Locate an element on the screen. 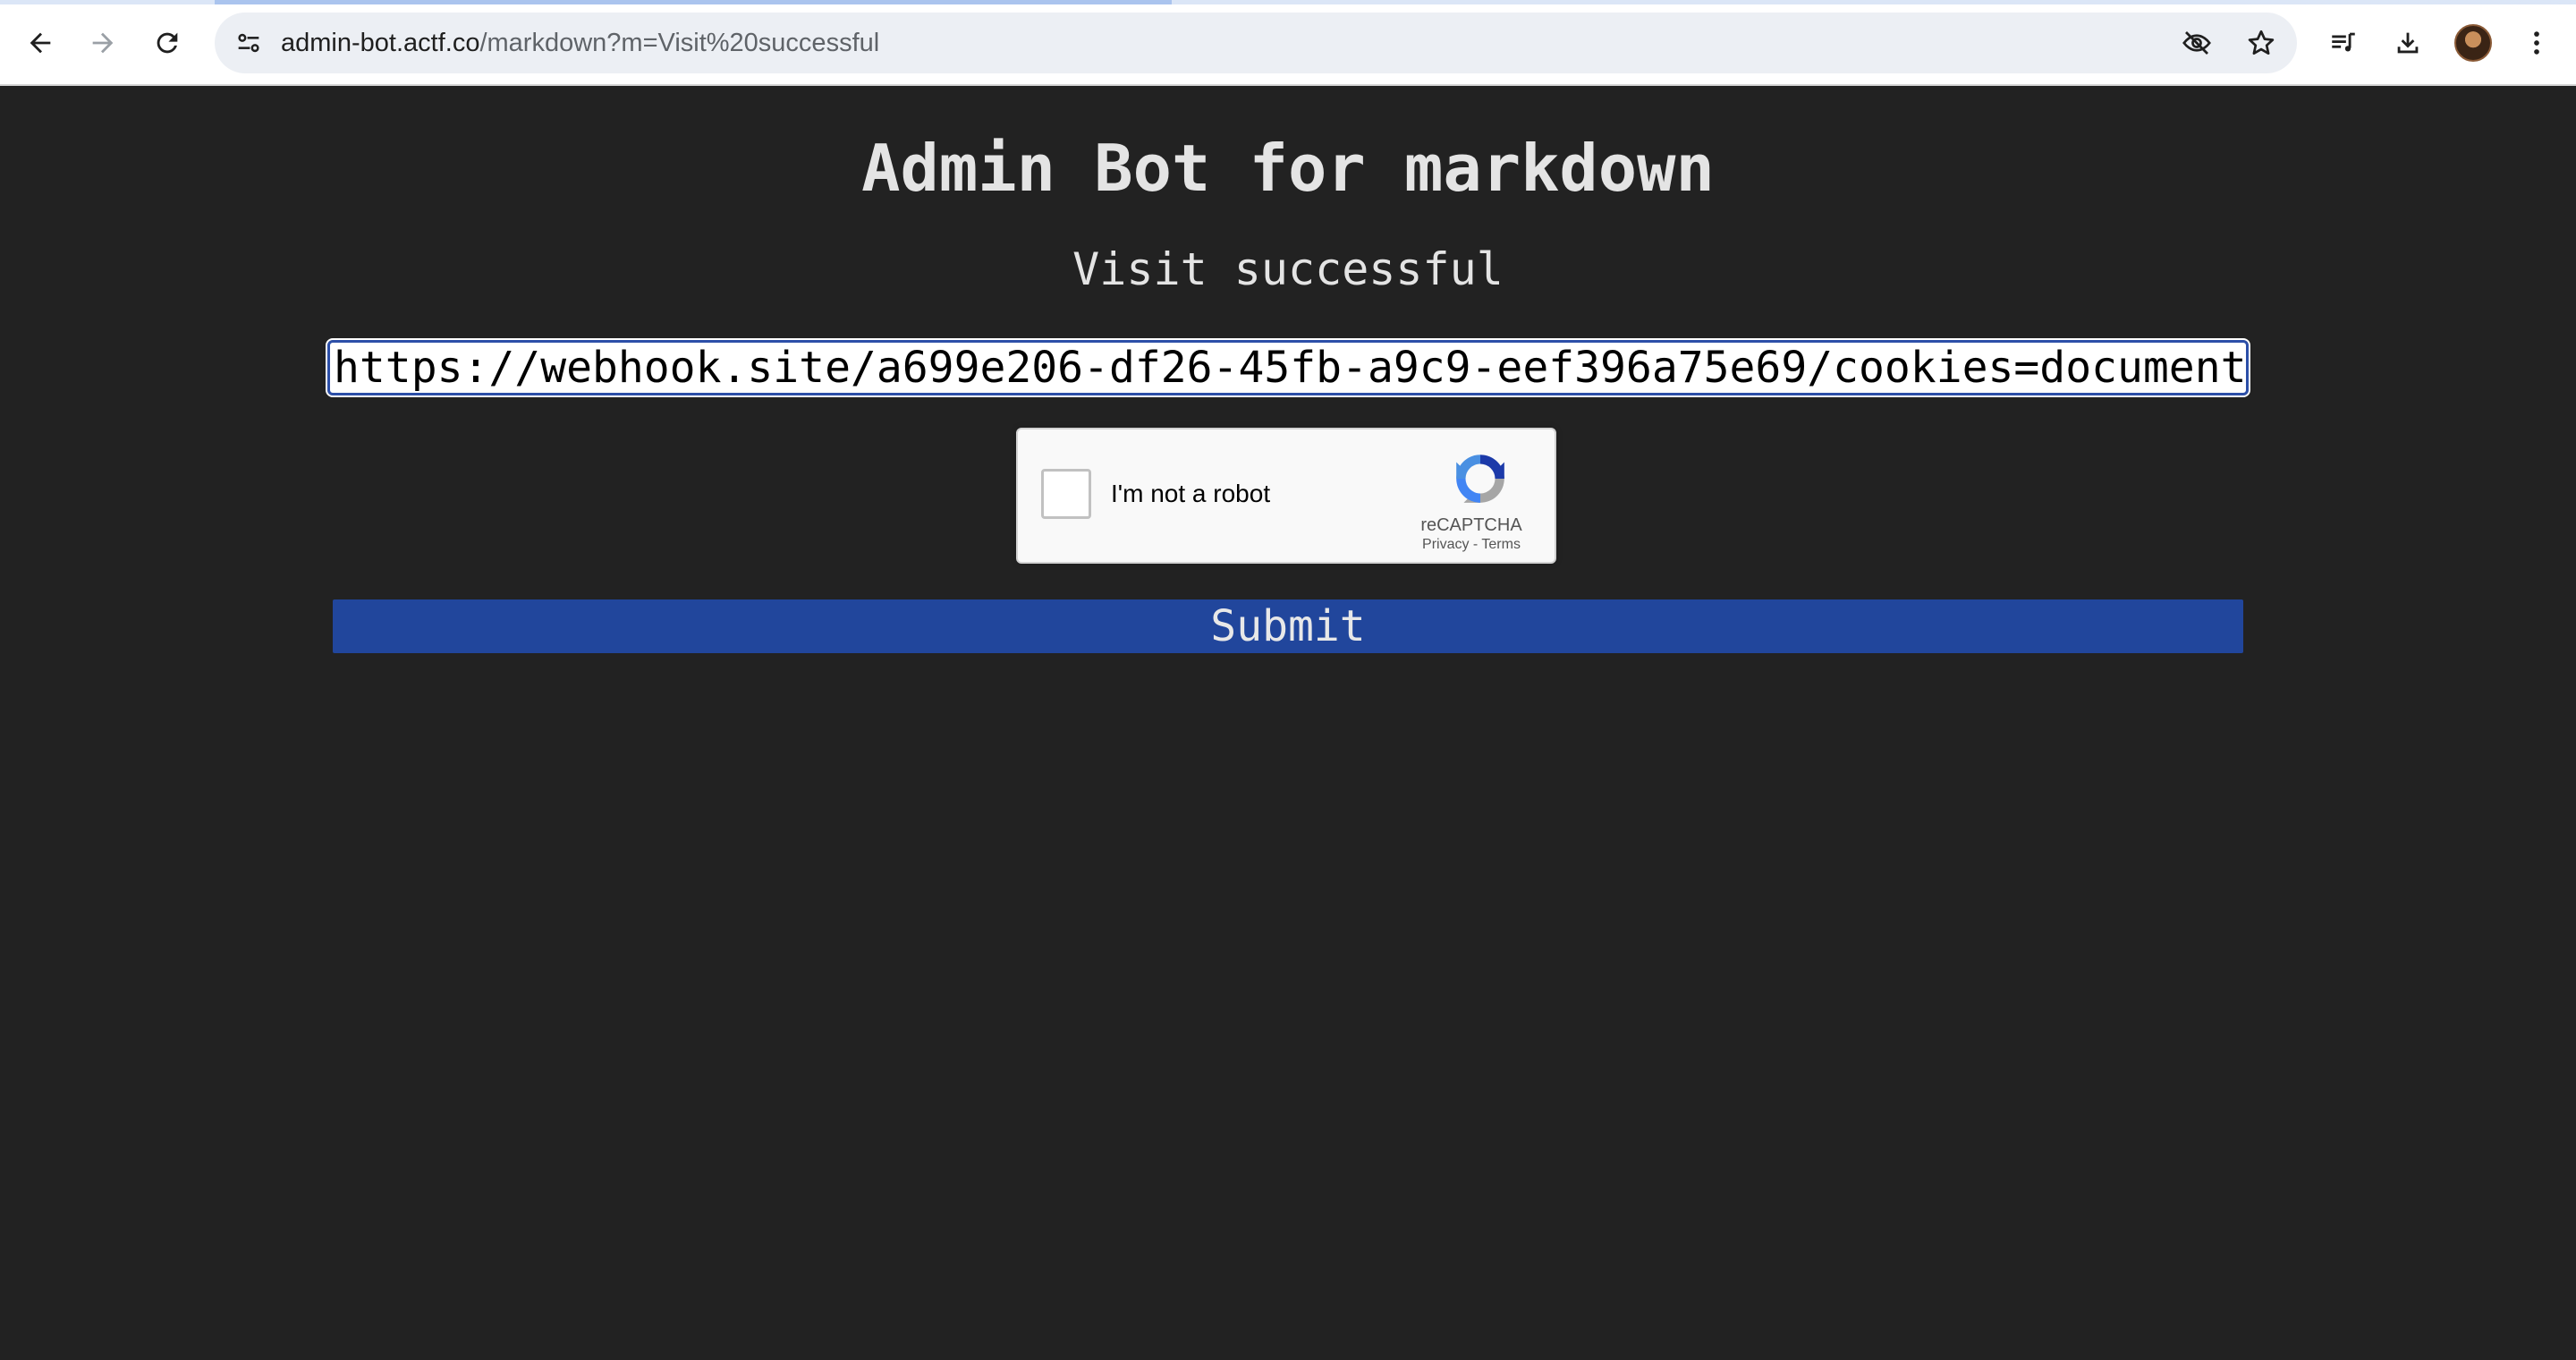 The height and width of the screenshot is (1360, 2576). recaptcha-brand: reCAPTCHA is located at coordinates (1471, 525).